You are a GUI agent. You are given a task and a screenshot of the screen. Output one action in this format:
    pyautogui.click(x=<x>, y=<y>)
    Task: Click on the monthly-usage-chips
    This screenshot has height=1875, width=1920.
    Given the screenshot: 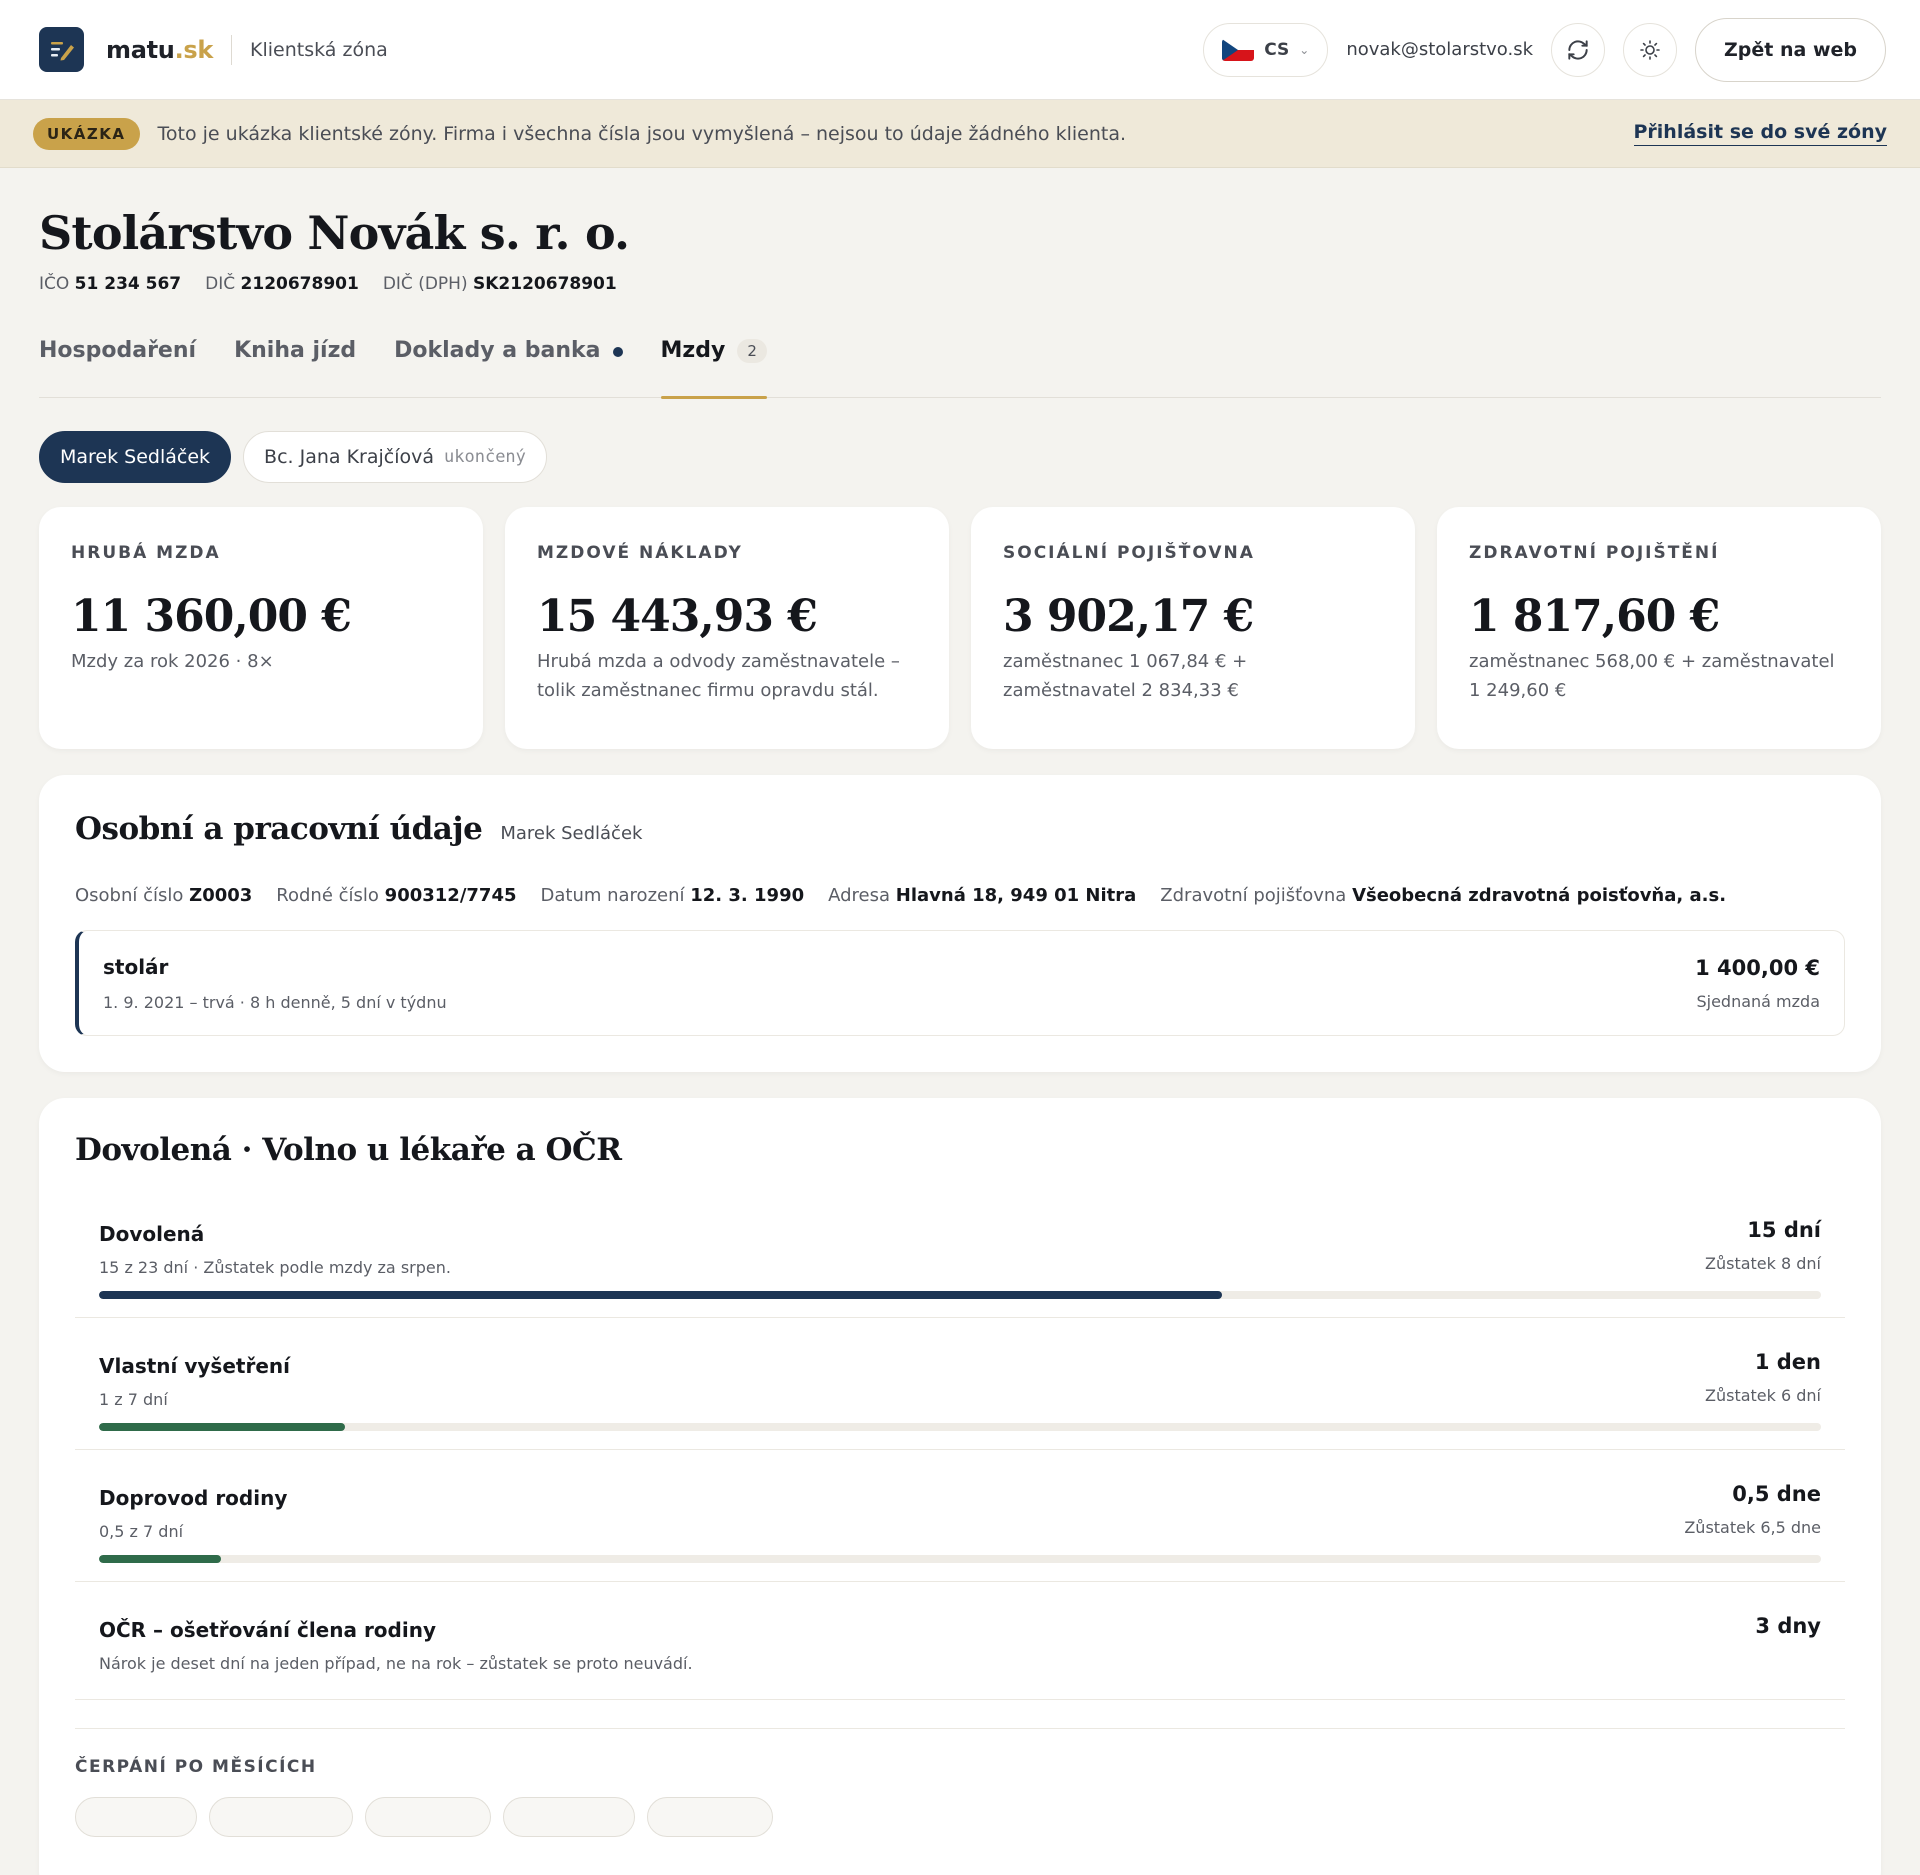 What is the action you would take?
    pyautogui.click(x=960, y=1817)
    